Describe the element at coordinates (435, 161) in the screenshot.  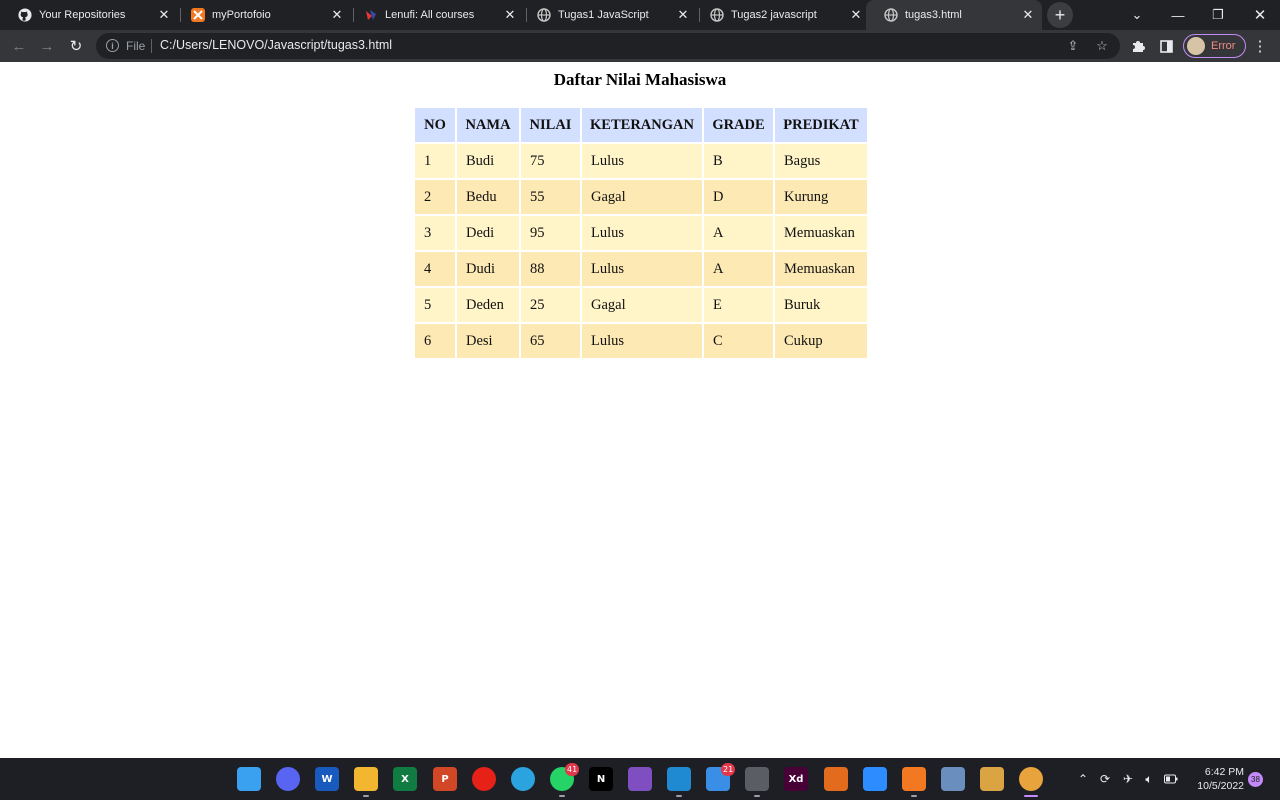
I see `table-cell: 1` at that location.